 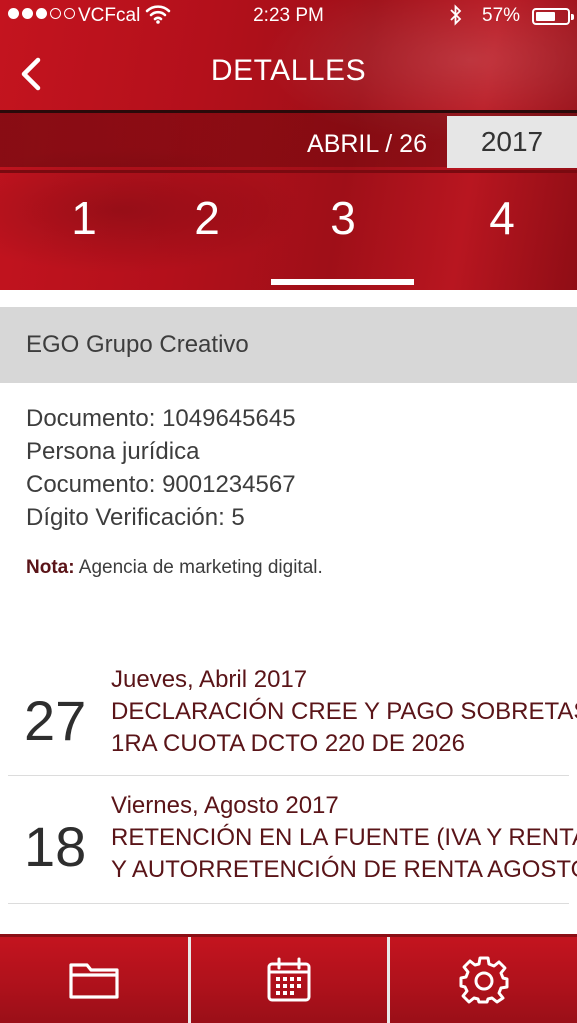 What do you see at coordinates (288, 227) in the screenshot?
I see `number-tabs: 1 2 3 4` at bounding box center [288, 227].